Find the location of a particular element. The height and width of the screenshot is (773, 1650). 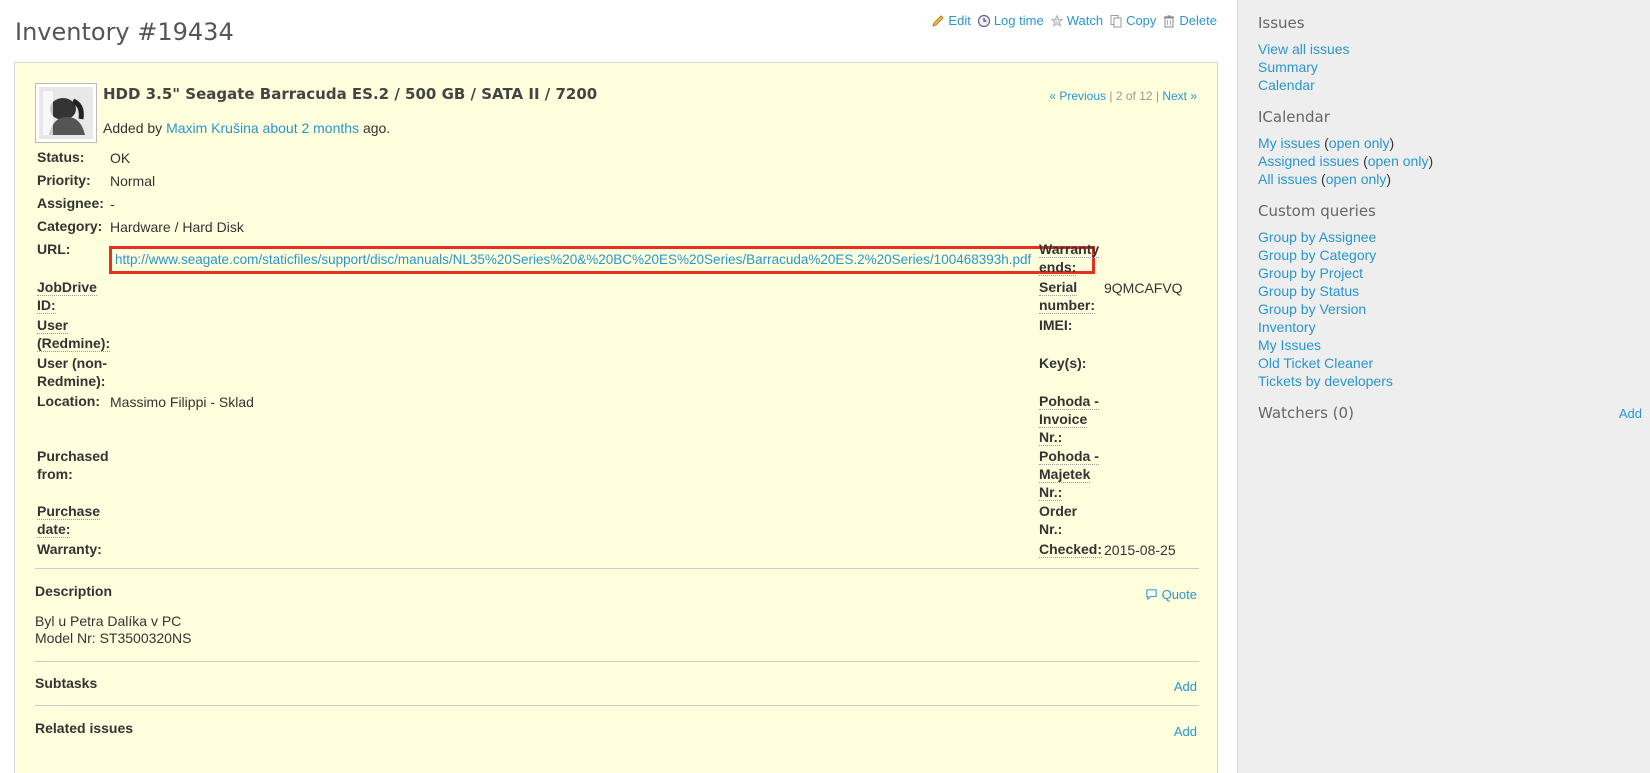

purchase-date-label: Purchase date: is located at coordinates (69, 520).